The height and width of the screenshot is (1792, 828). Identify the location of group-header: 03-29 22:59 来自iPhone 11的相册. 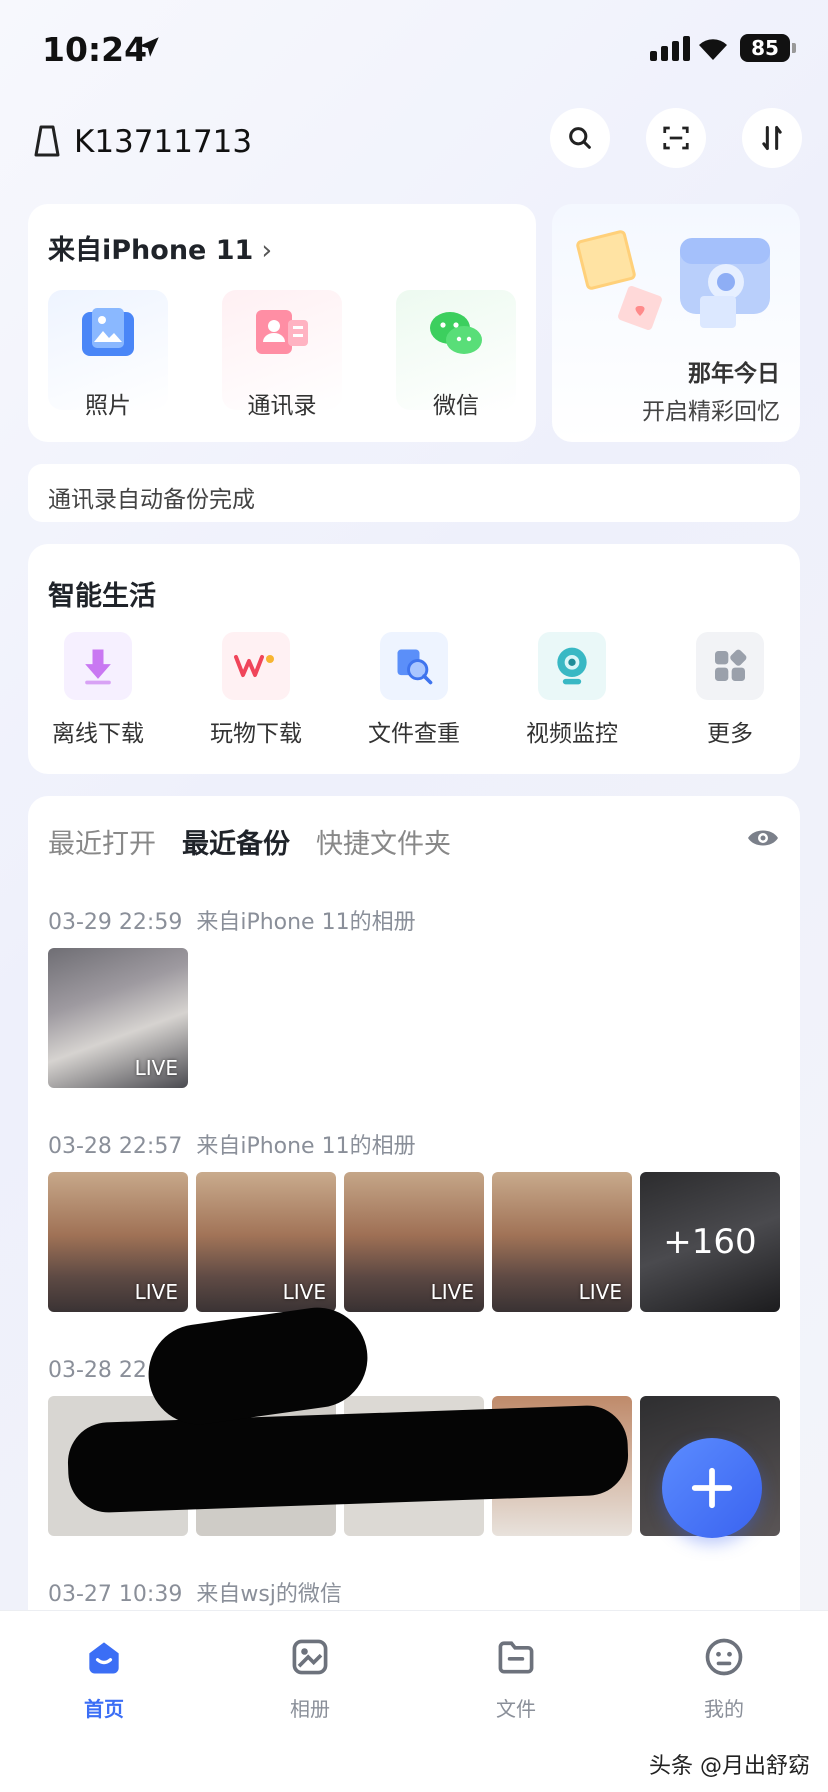
(232, 920).